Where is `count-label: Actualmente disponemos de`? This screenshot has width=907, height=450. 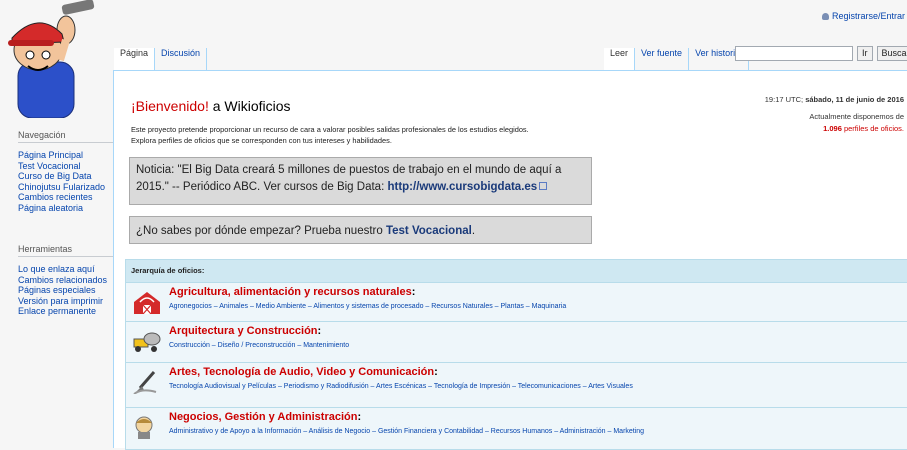 count-label: Actualmente disponemos de is located at coordinates (856, 116).